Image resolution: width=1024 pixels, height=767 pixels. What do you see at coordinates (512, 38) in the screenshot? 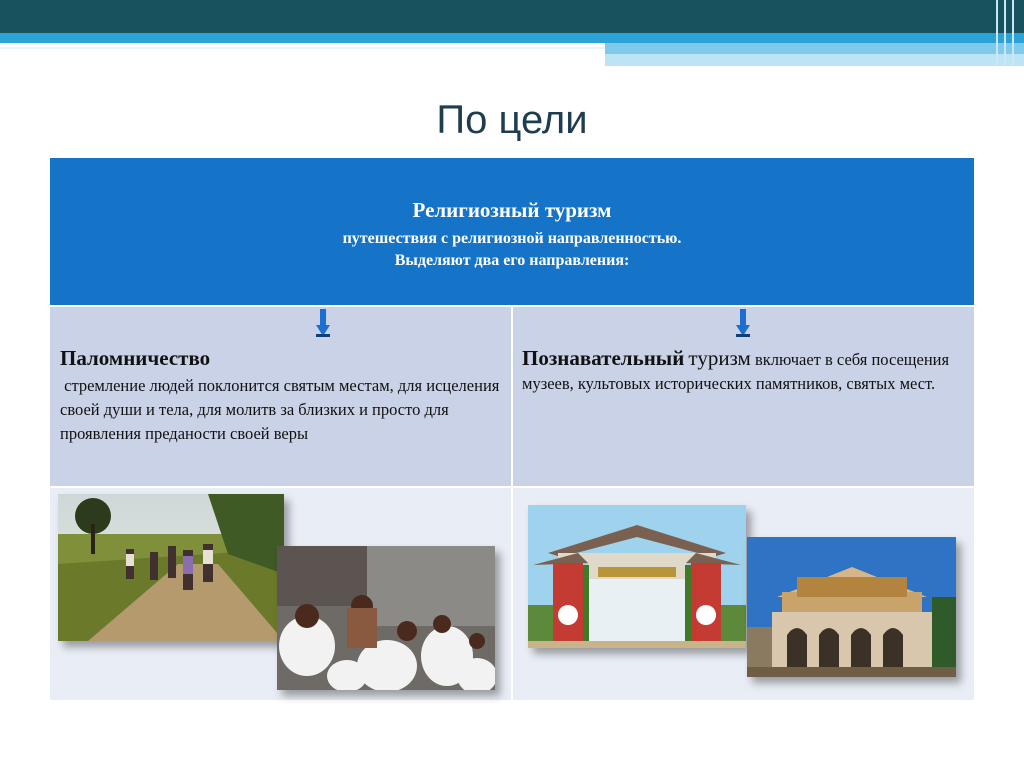
I see `top-banner-cyan` at bounding box center [512, 38].